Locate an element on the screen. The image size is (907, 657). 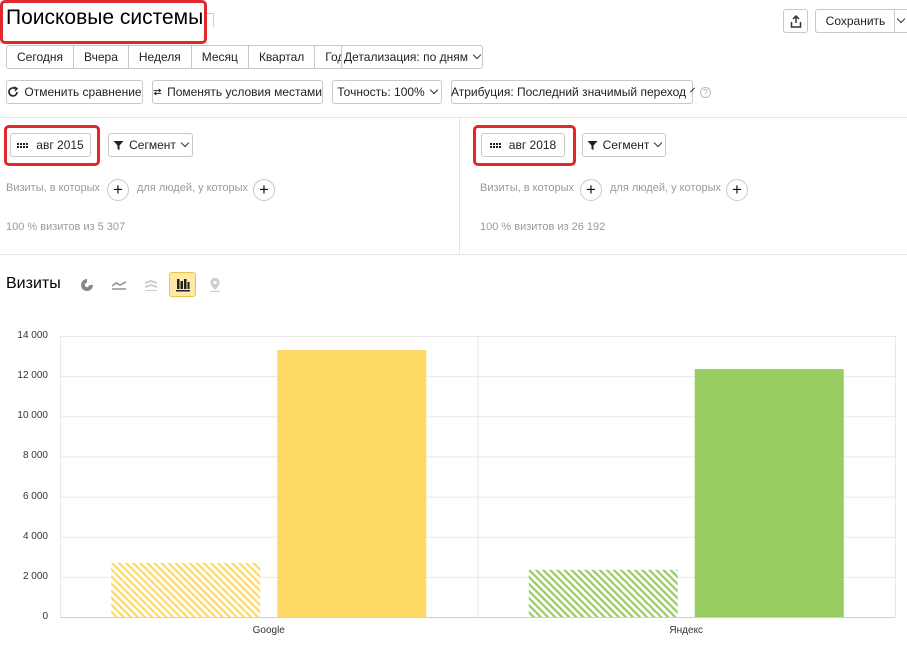
swap-icon is located at coordinates (157, 92).